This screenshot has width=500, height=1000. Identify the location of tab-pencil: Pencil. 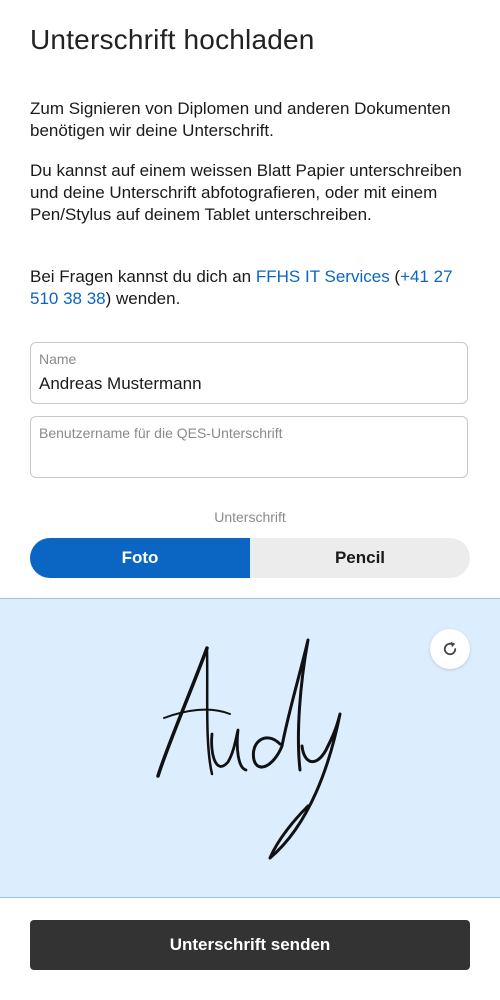
(360, 558).